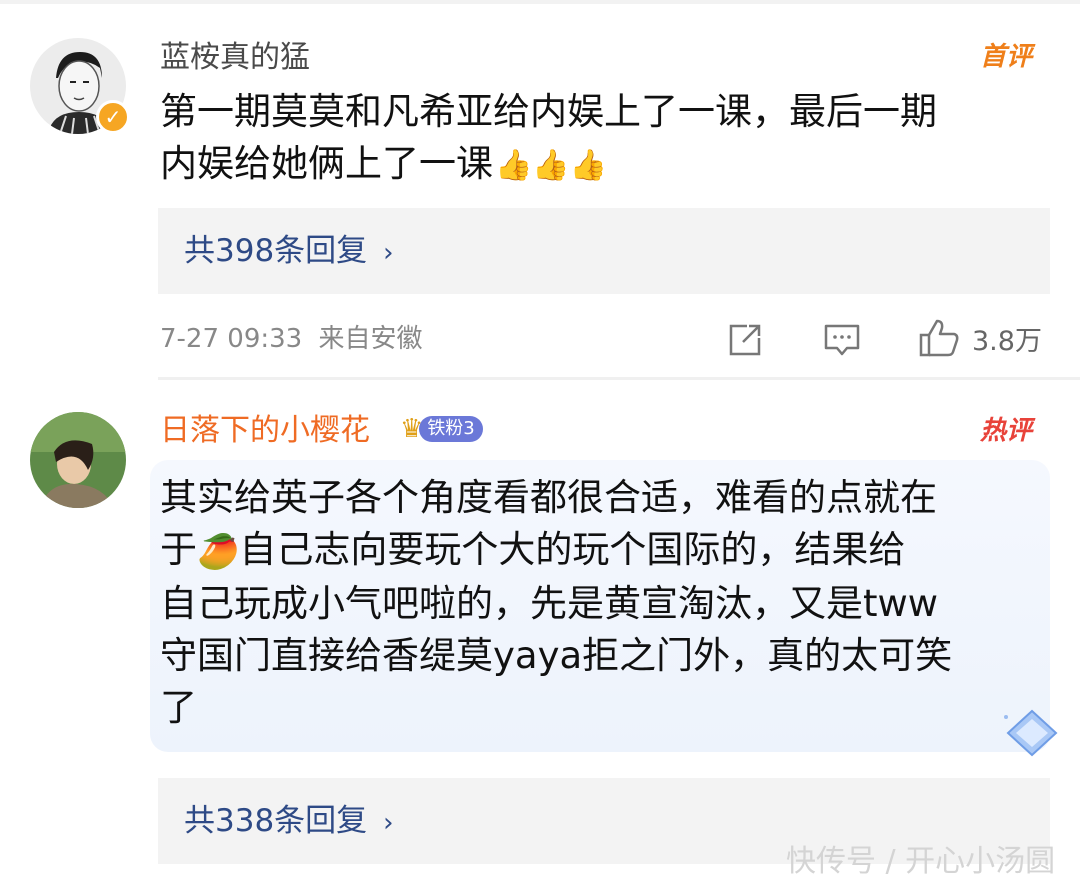 The image size is (1080, 877). What do you see at coordinates (231, 339) in the screenshot?
I see `comment-timestamp: 7-27 09:33` at bounding box center [231, 339].